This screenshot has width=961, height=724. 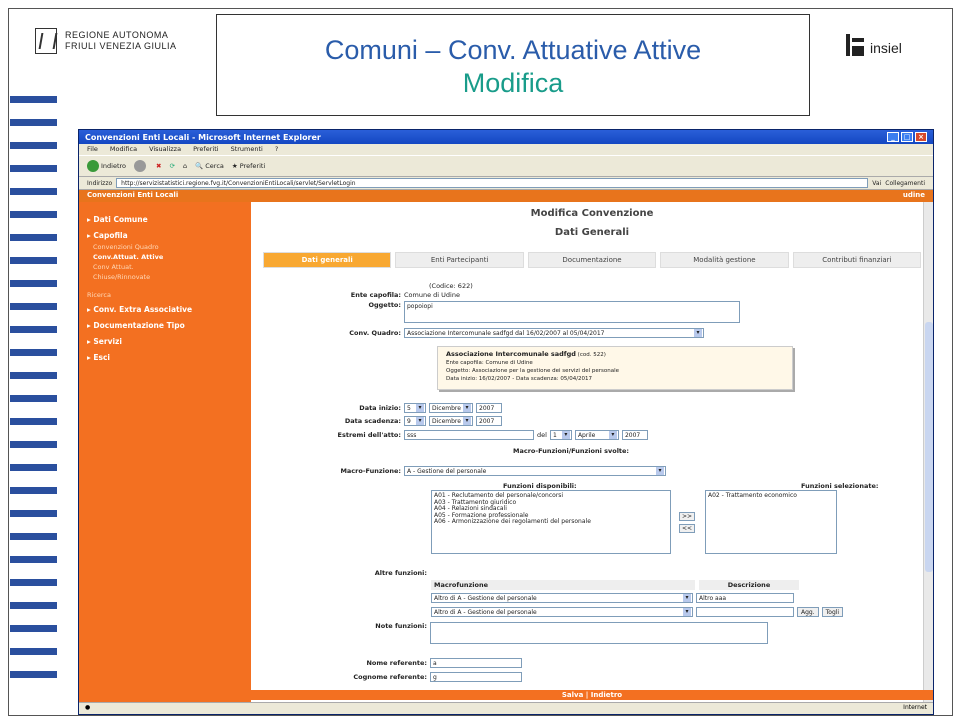 I want to click on page-title: Modifica Convenzione, so click(x=592, y=213).